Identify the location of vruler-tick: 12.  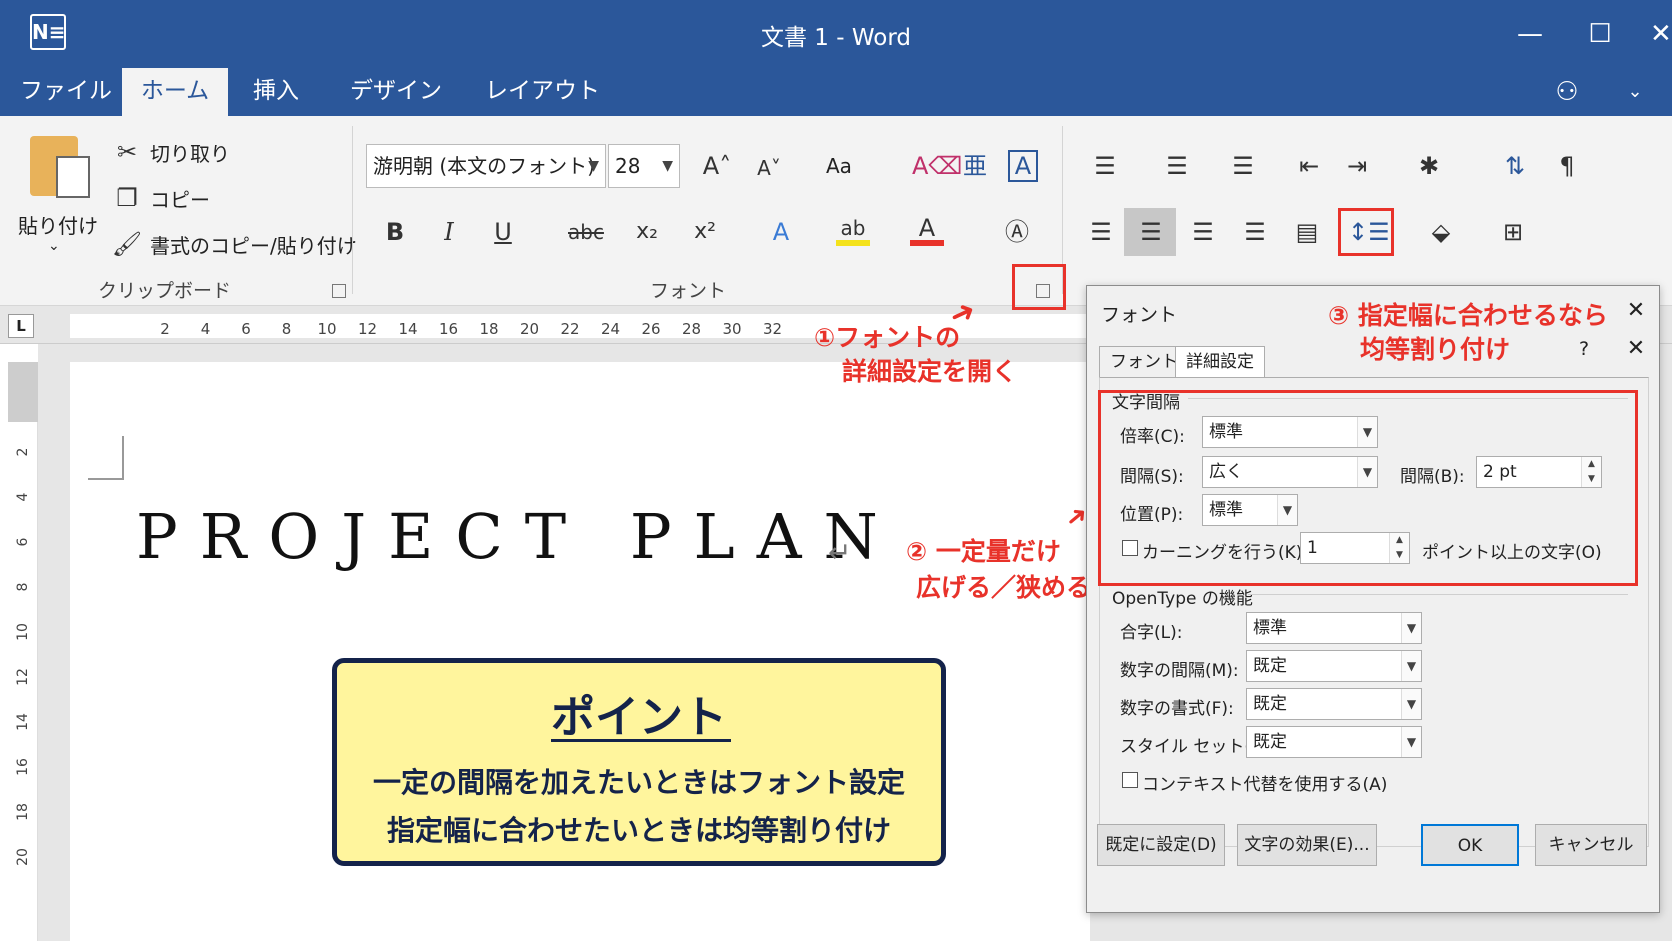
(23, 677).